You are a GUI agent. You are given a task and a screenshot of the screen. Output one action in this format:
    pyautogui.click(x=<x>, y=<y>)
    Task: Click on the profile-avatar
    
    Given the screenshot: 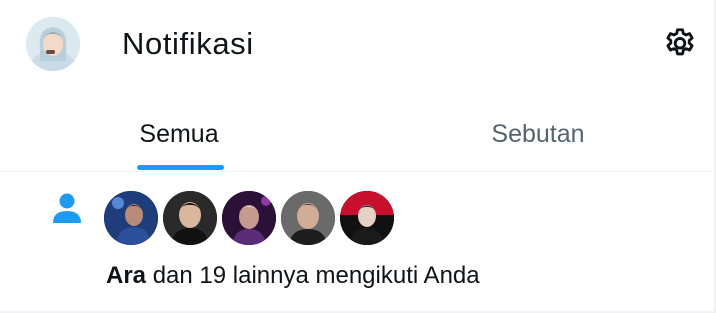 What is the action you would take?
    pyautogui.click(x=53, y=44)
    